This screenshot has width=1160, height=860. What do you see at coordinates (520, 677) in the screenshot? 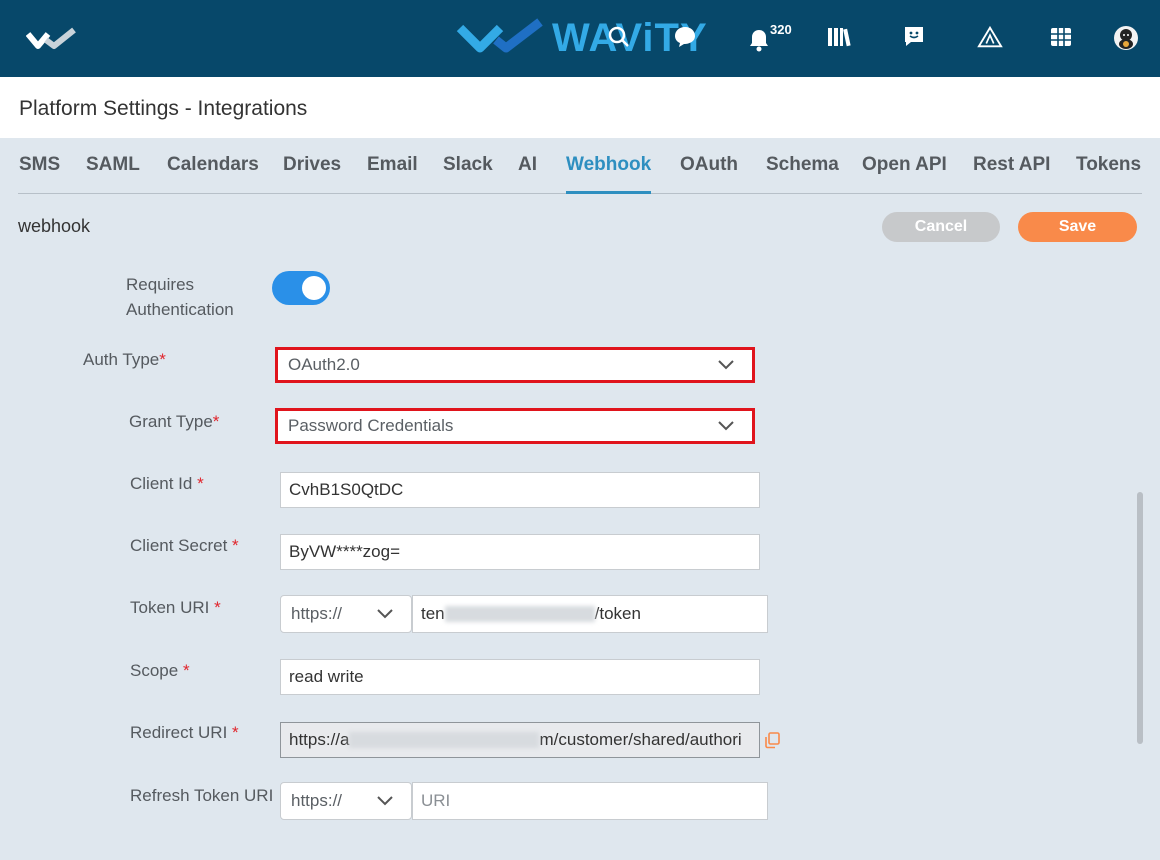
I see `scope-input: read write` at bounding box center [520, 677].